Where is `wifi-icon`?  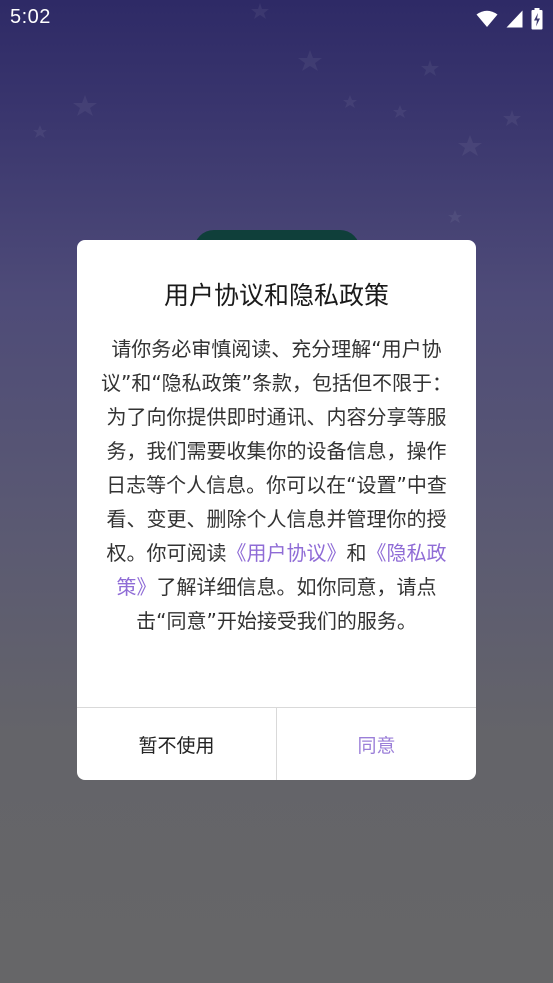 wifi-icon is located at coordinates (487, 18).